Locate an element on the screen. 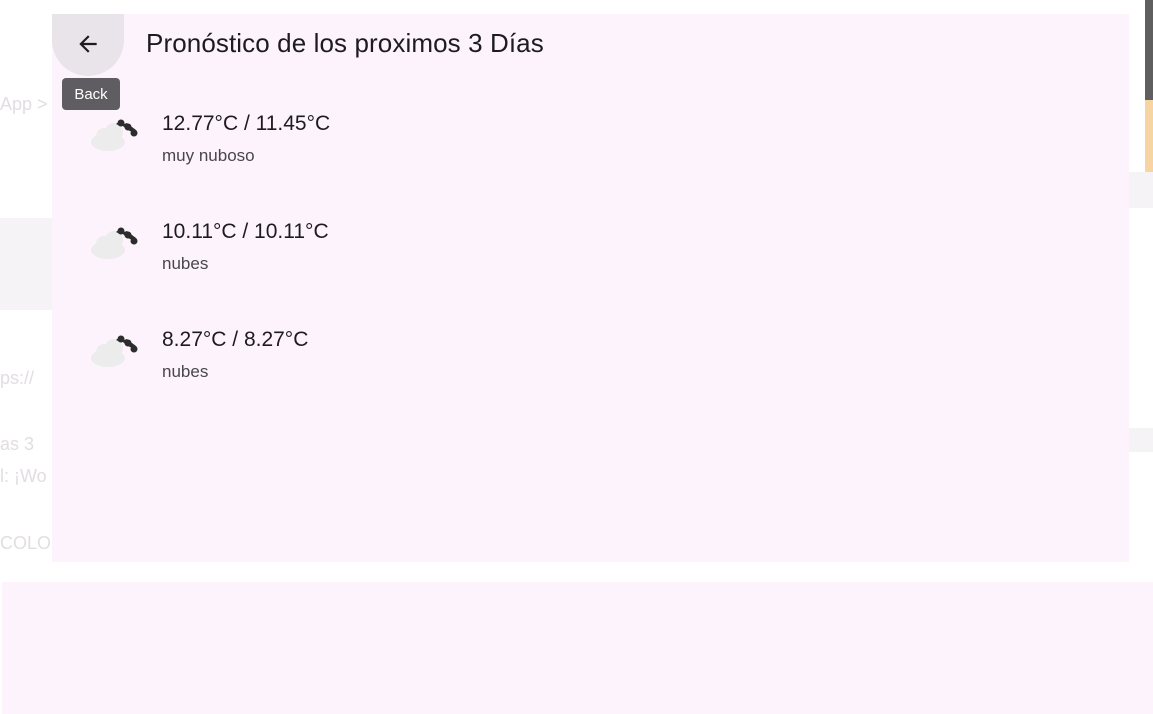 The height and width of the screenshot is (714, 1153). forecast-item: 10.11°C / 10.11°C nubes is located at coordinates (590, 258).